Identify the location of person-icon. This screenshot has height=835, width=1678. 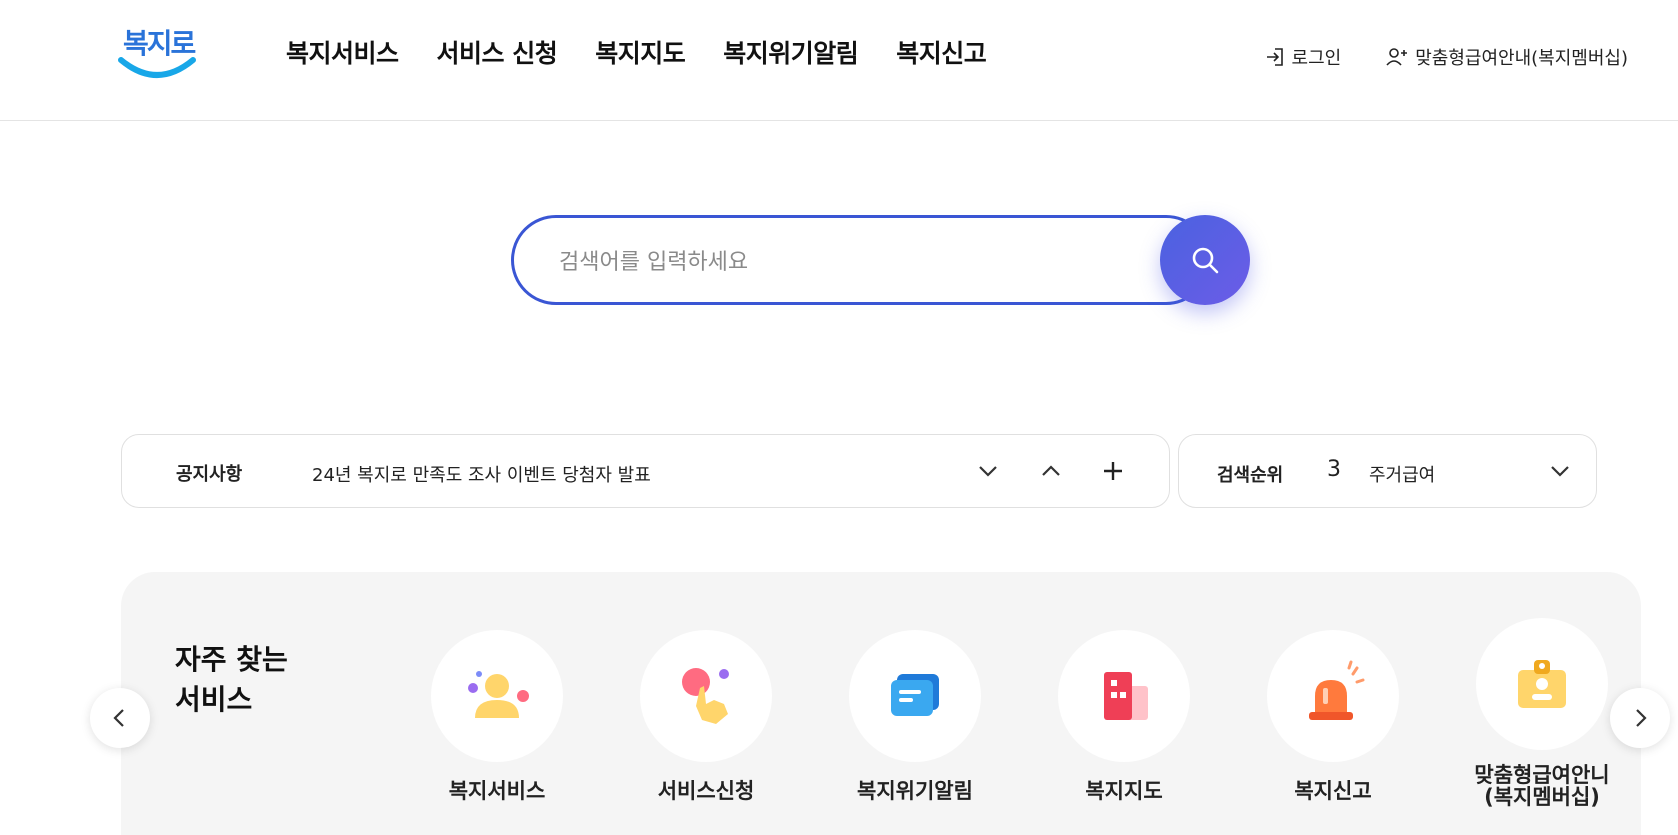
(498, 694).